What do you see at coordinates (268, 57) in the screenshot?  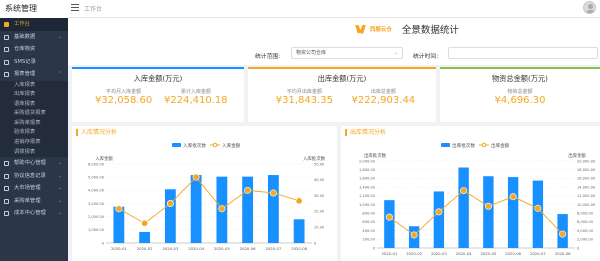 I see `range-label: 统计范围:` at bounding box center [268, 57].